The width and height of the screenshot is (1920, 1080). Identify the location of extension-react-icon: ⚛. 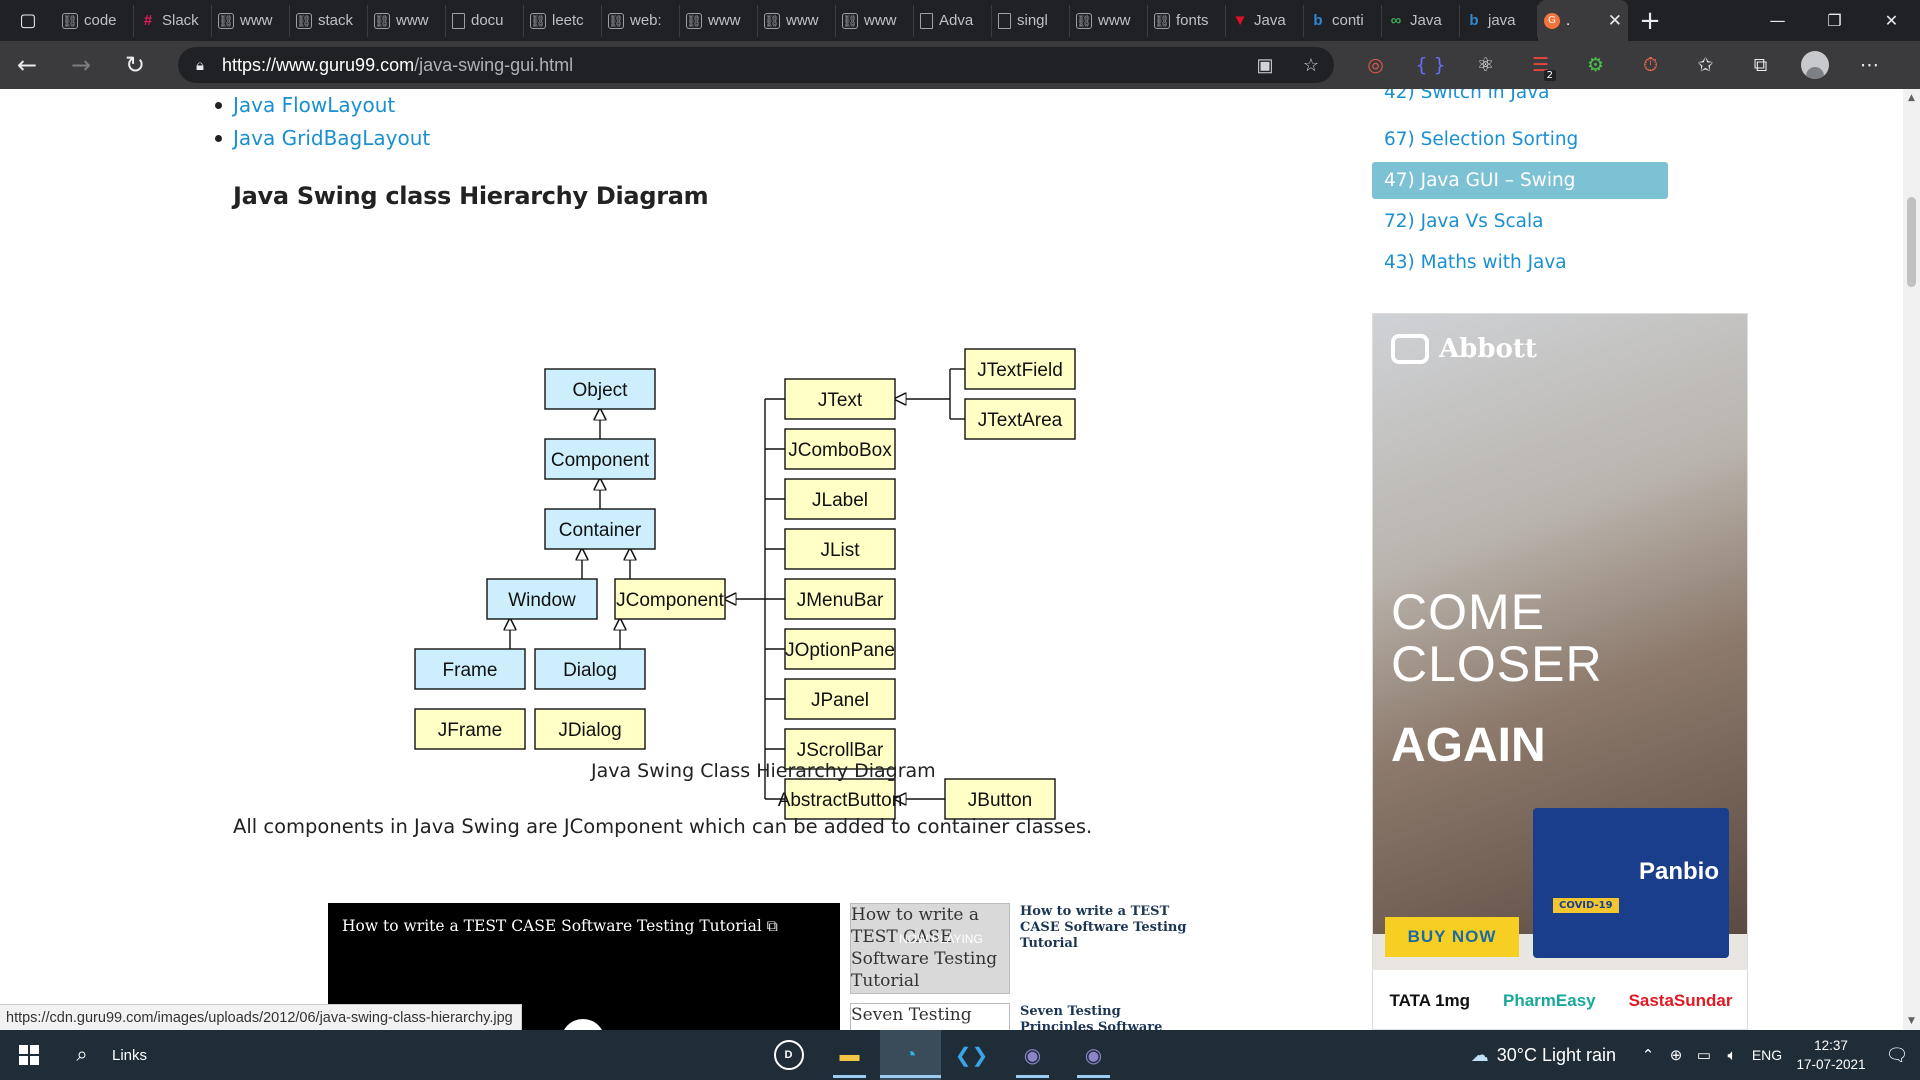
(1485, 65).